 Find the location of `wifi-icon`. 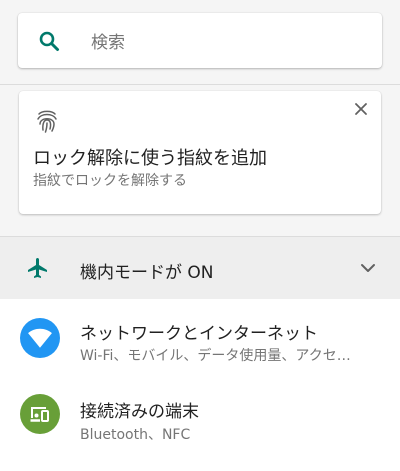

wifi-icon is located at coordinates (40, 338).